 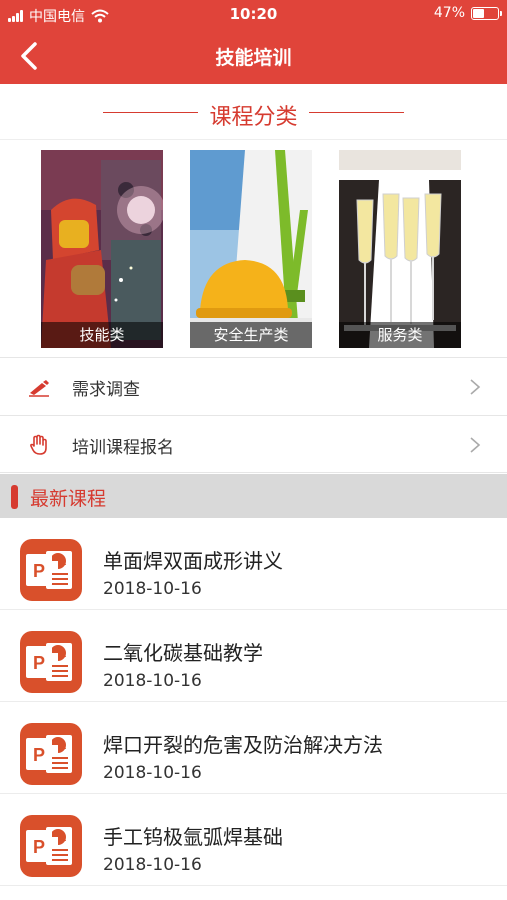 What do you see at coordinates (251, 335) in the screenshot?
I see `category-label: 安全生产类` at bounding box center [251, 335].